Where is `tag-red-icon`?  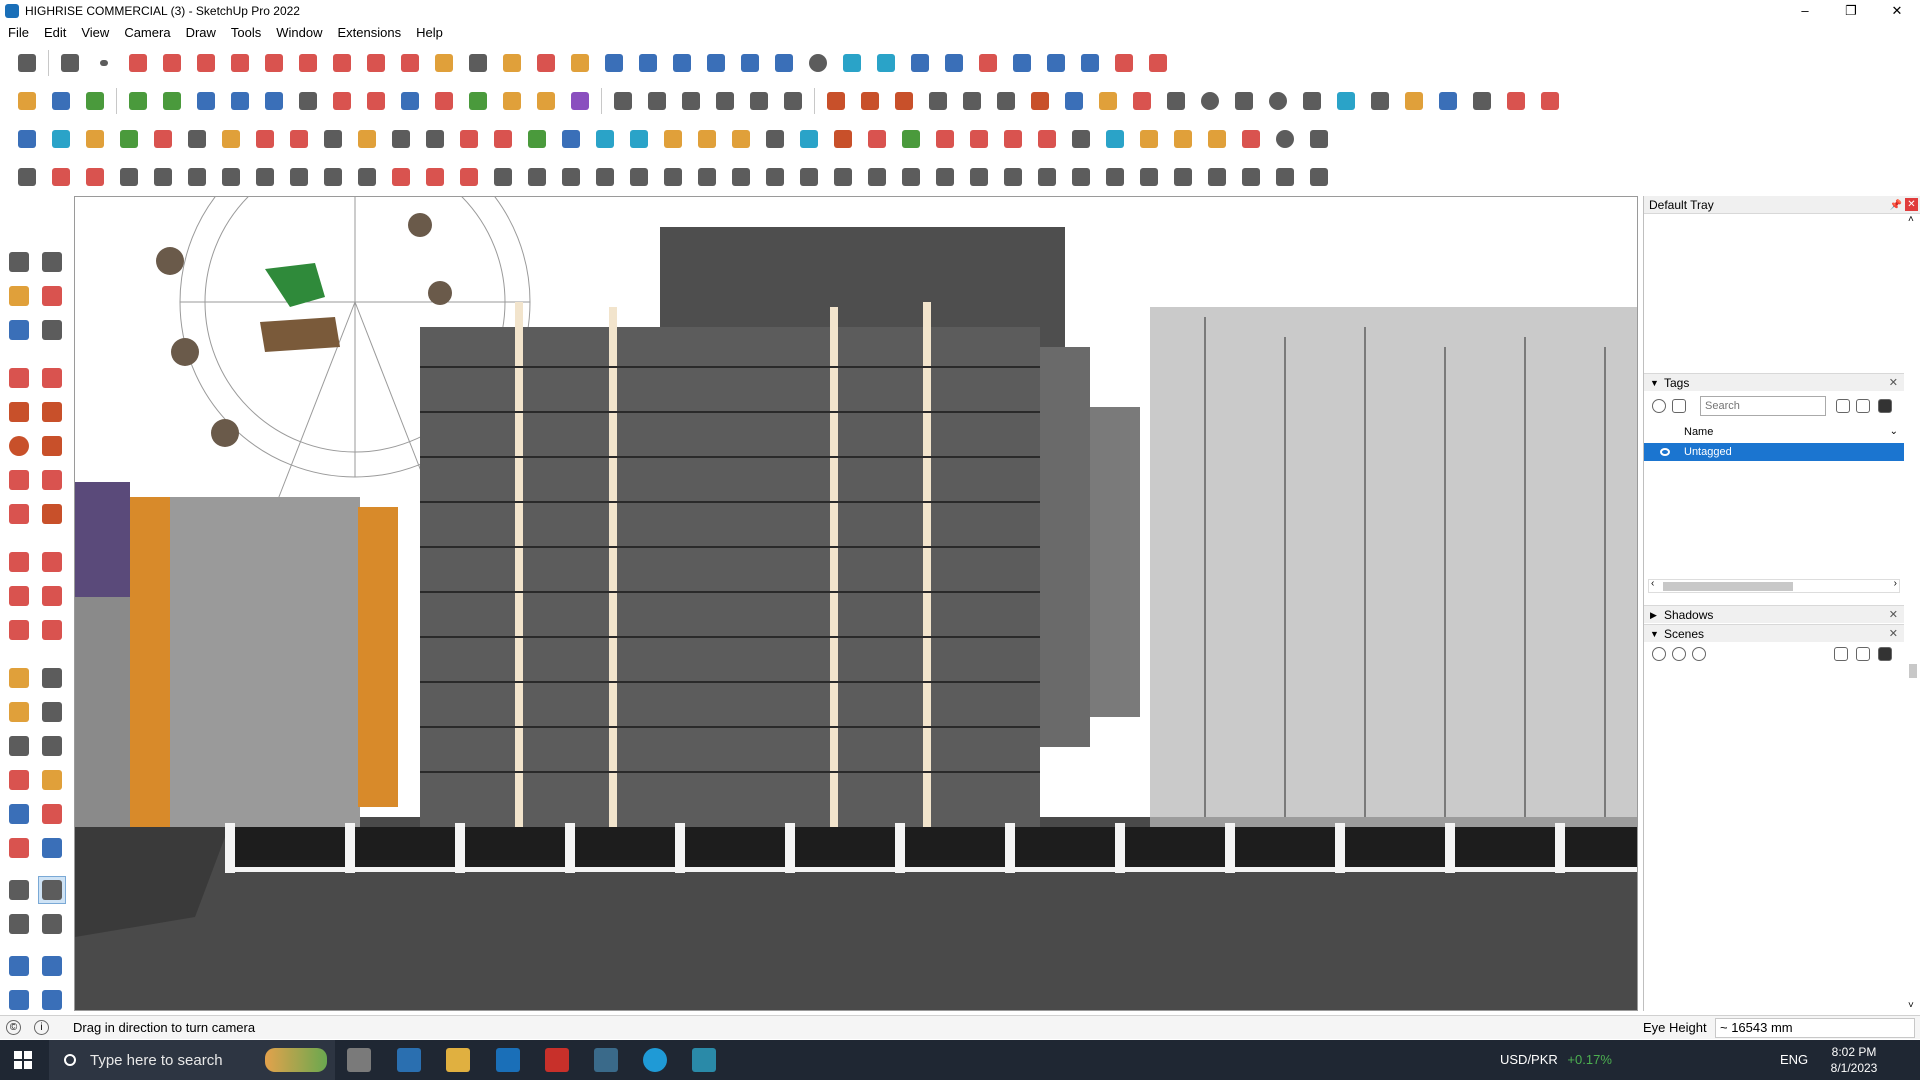 tag-red-icon is located at coordinates (1047, 139).